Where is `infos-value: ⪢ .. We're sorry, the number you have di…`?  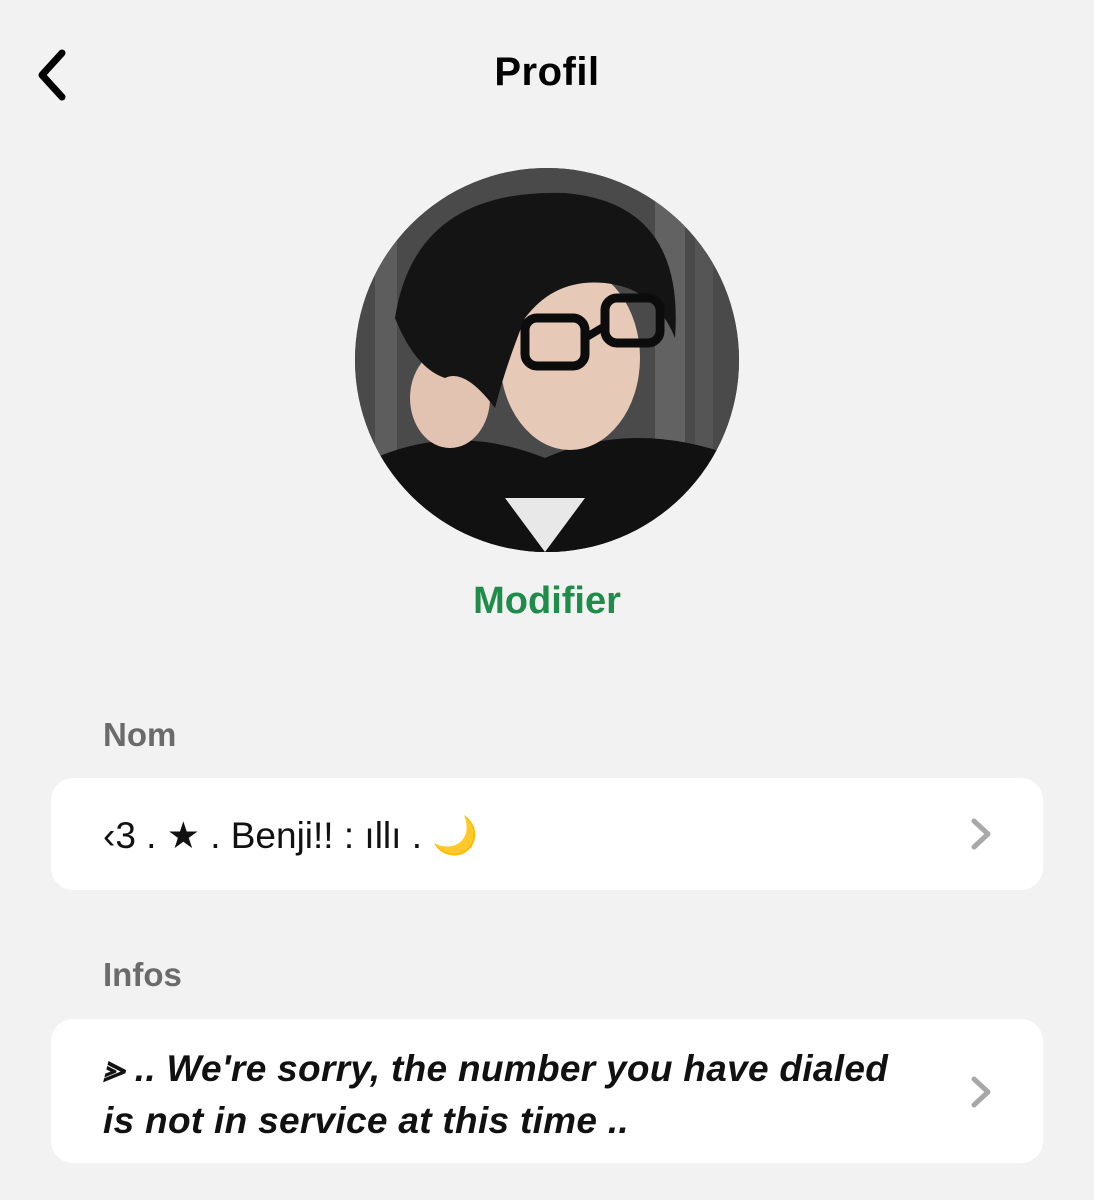
infos-value: ⪢ .. We're sorry, the number you have di… is located at coordinates (496, 1094).